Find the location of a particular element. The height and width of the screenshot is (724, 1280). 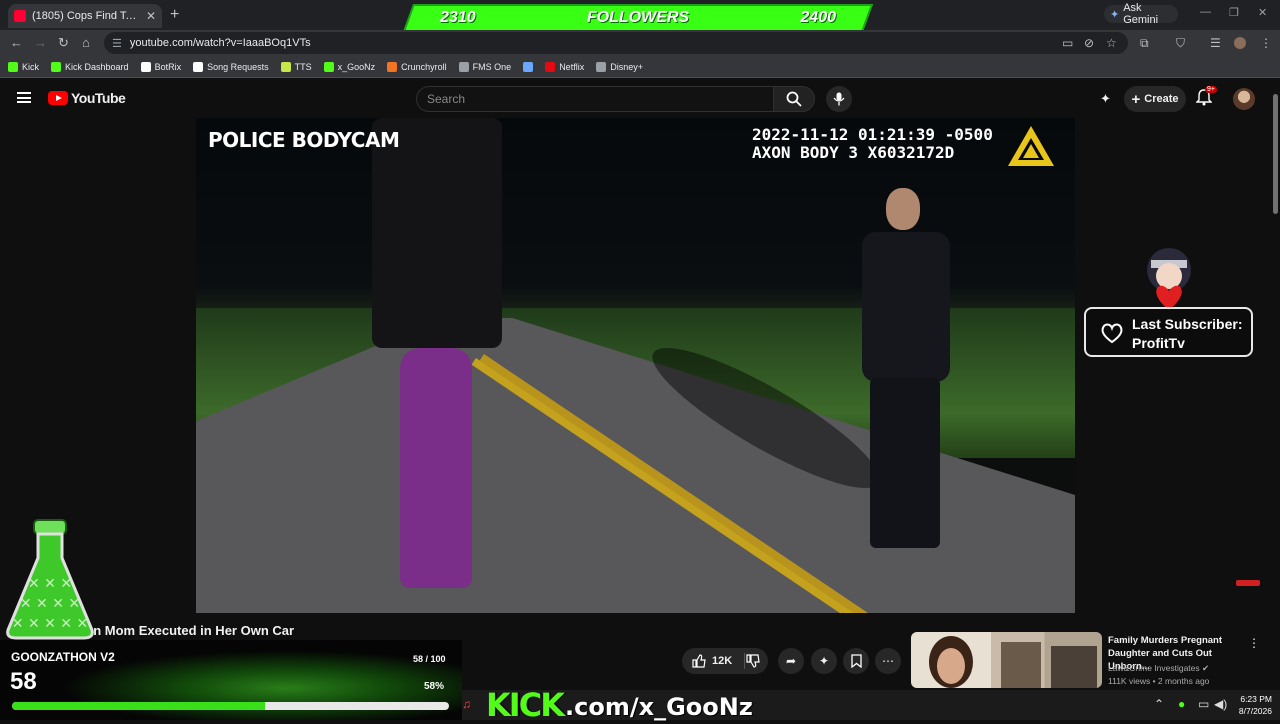

goonzathon-progress-bar is located at coordinates (230, 706).